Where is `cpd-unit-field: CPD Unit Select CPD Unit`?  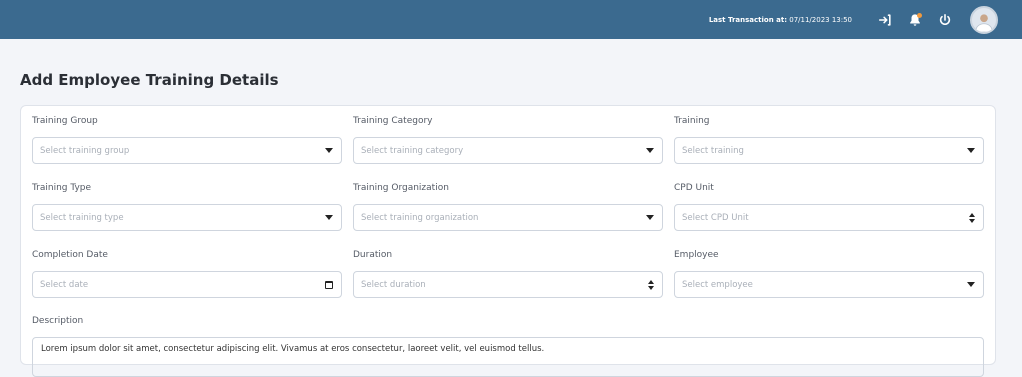 cpd-unit-field: CPD Unit Select CPD Unit is located at coordinates (829, 207).